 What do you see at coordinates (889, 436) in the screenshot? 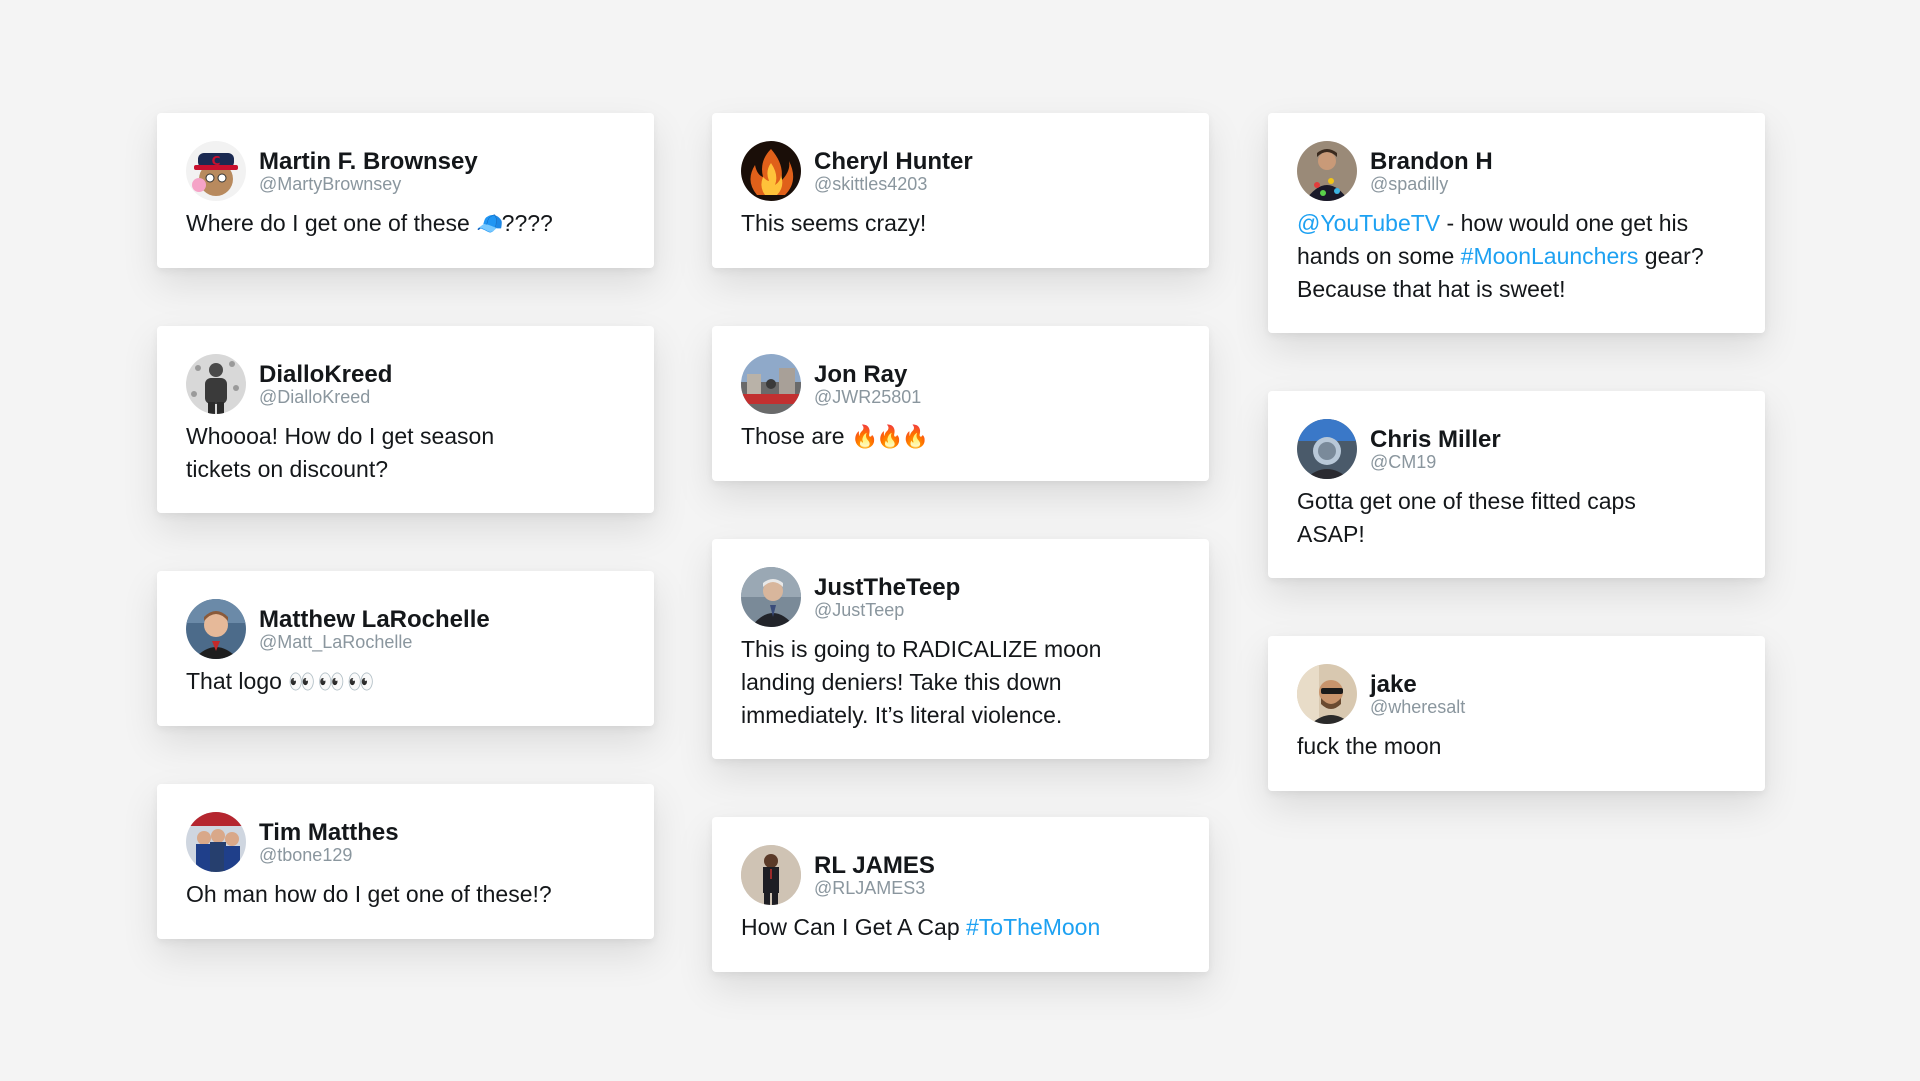
I see `fire-emoji-icon: 🔥🔥🔥` at bounding box center [889, 436].